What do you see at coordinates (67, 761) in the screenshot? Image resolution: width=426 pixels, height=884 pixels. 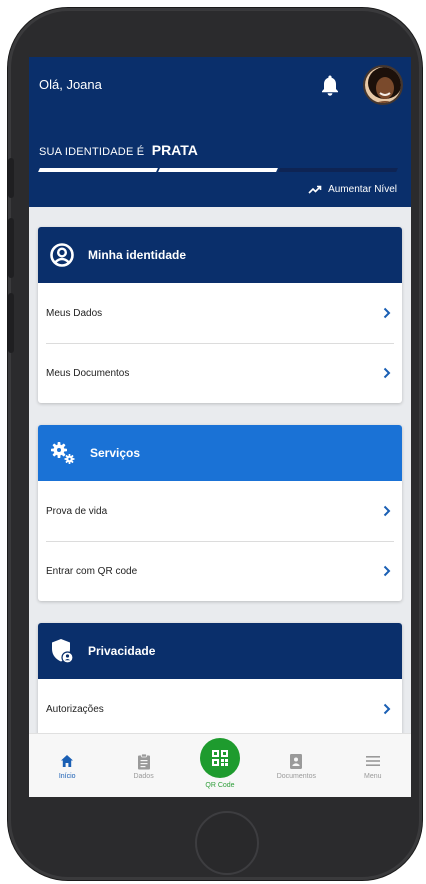 I see `home-icon` at bounding box center [67, 761].